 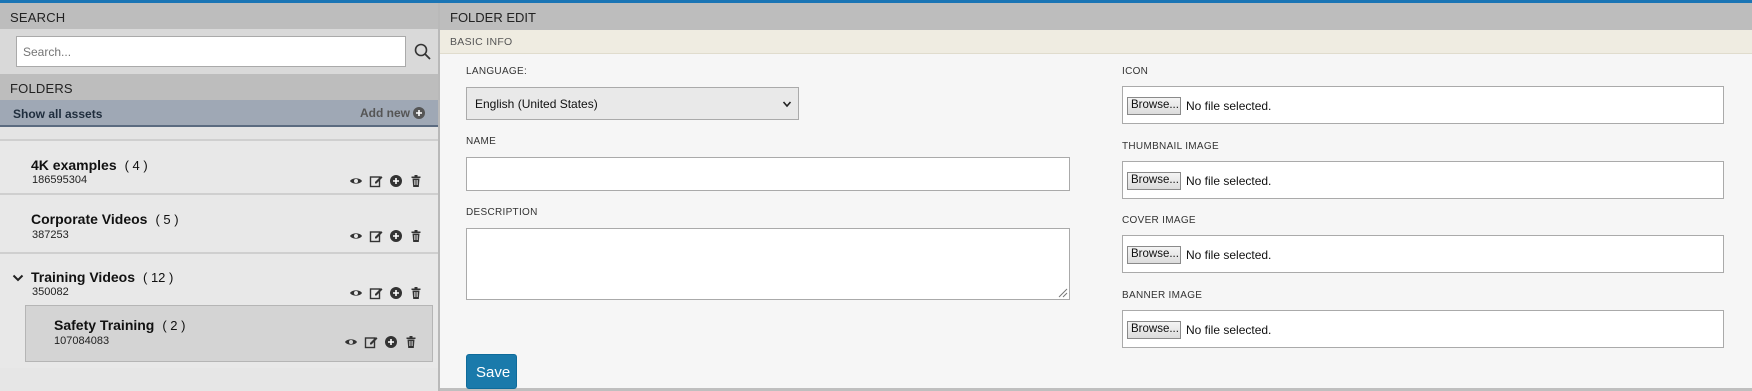 What do you see at coordinates (74, 165) in the screenshot?
I see `folder-name-text: 4K examples` at bounding box center [74, 165].